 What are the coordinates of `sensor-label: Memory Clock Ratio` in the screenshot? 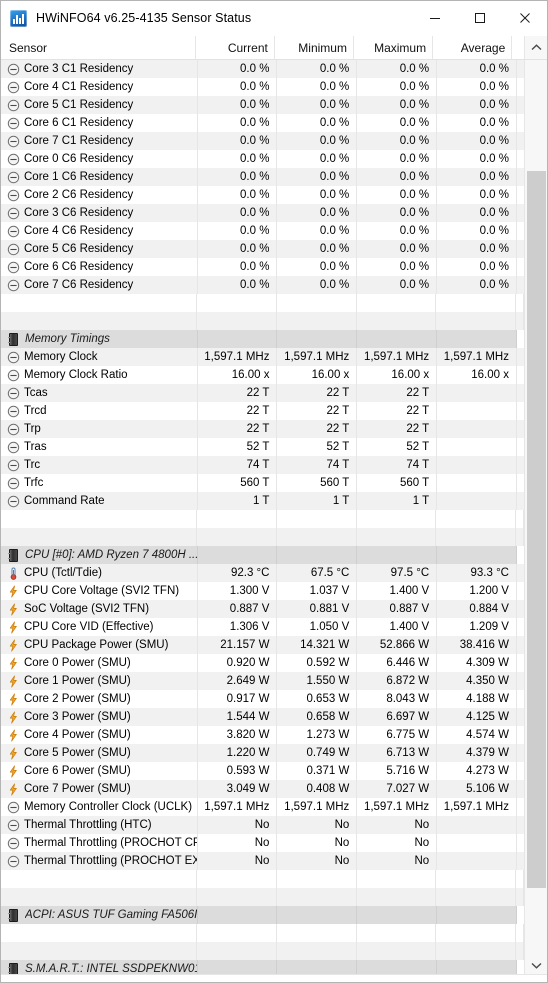 It's located at (76, 375).